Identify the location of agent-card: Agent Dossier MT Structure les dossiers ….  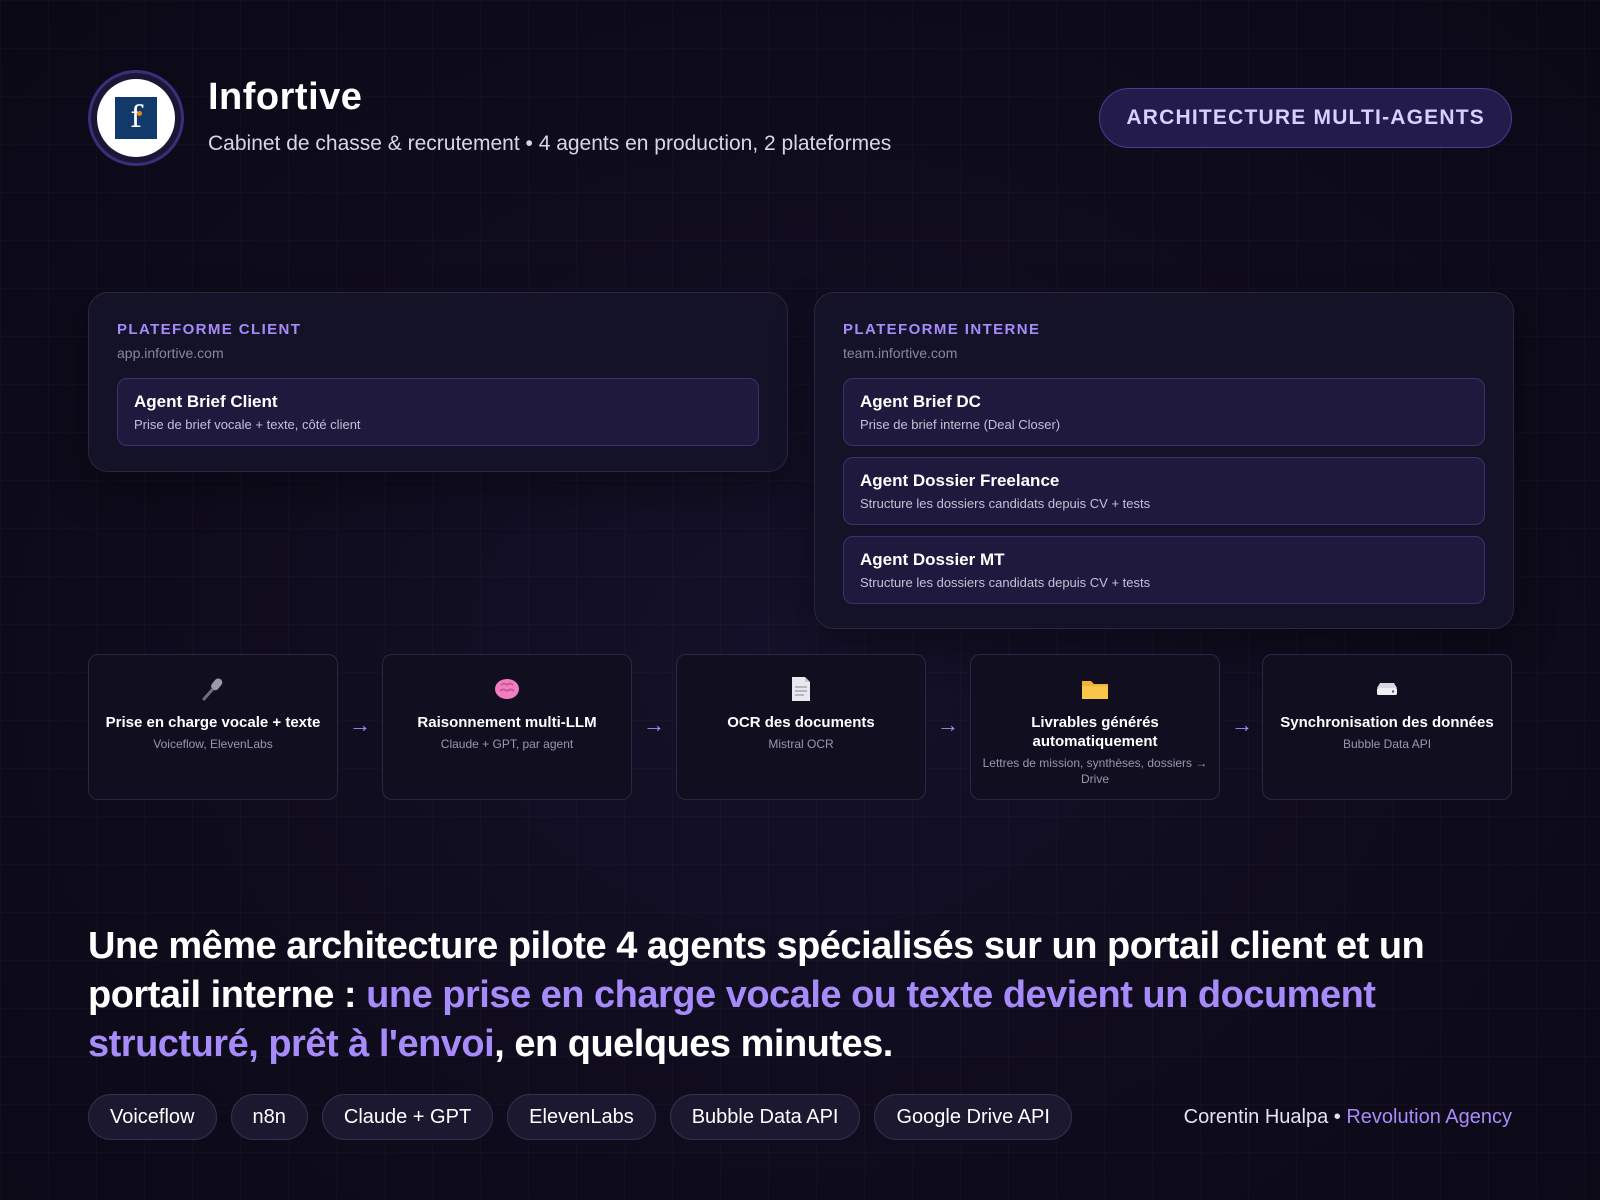
(1164, 570).